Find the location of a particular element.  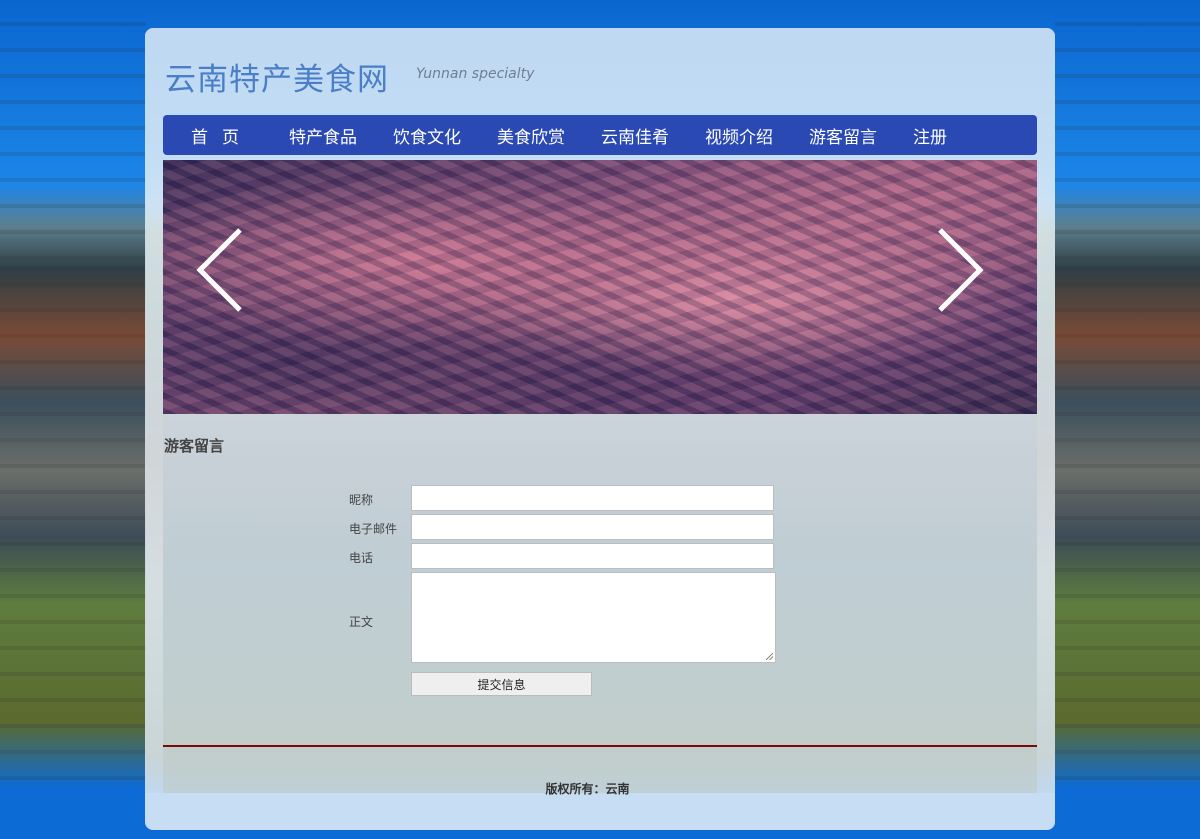

bottom-frame is located at coordinates (600, 811).